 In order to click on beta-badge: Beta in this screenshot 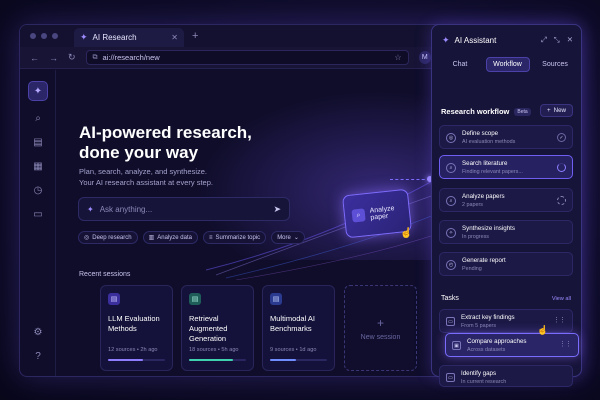, I will do `click(522, 111)`.